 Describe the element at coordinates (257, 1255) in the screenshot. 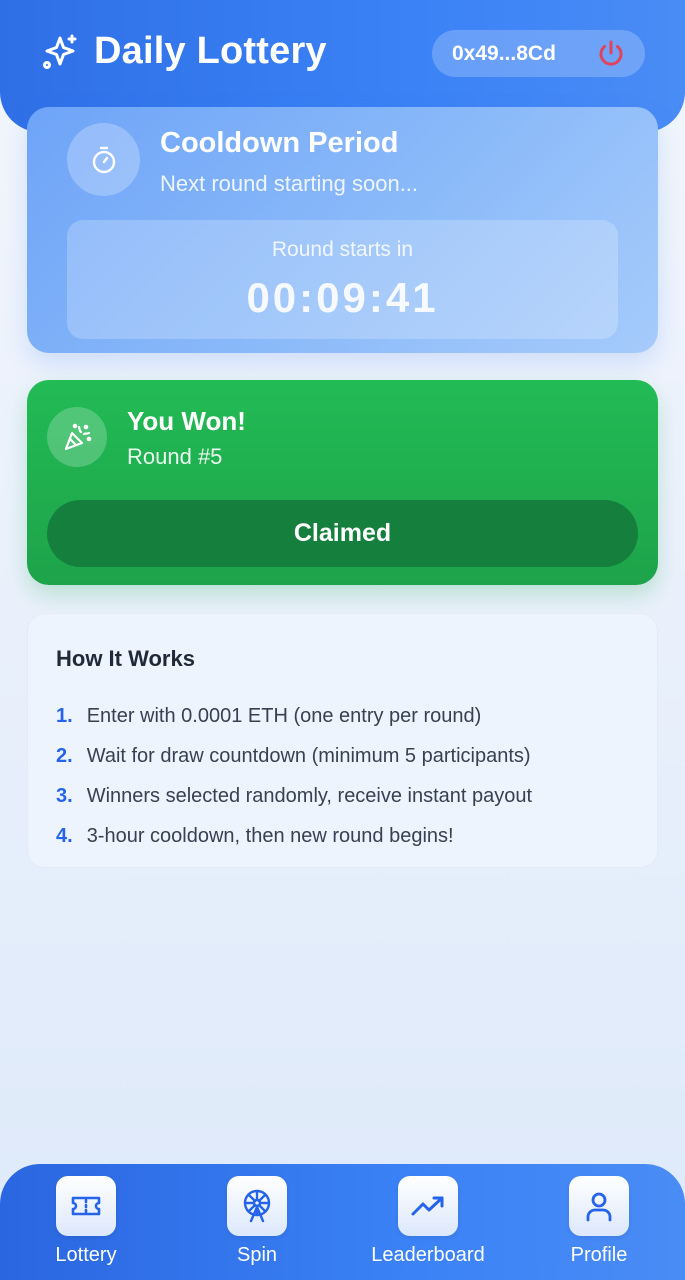

I see `nav-label: Spin` at that location.